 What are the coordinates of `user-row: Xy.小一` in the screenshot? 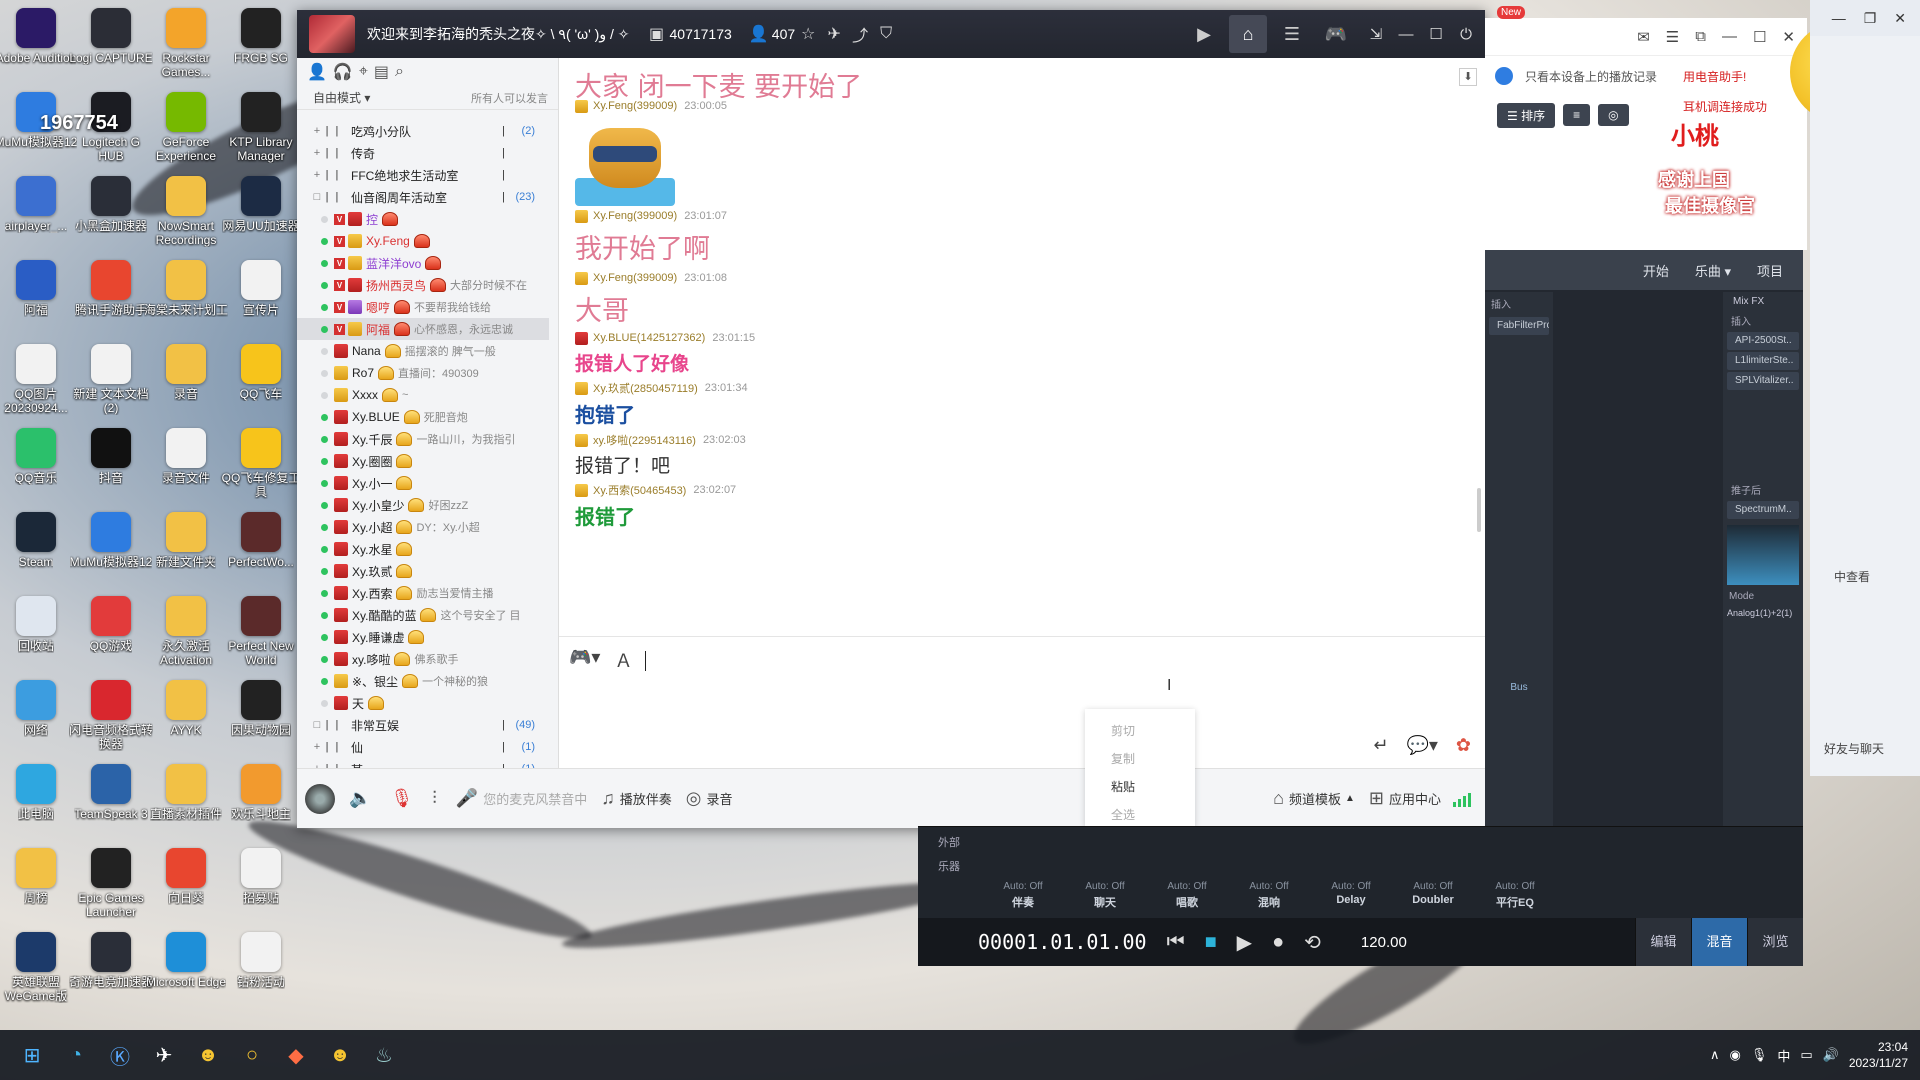 It's located at (423, 483).